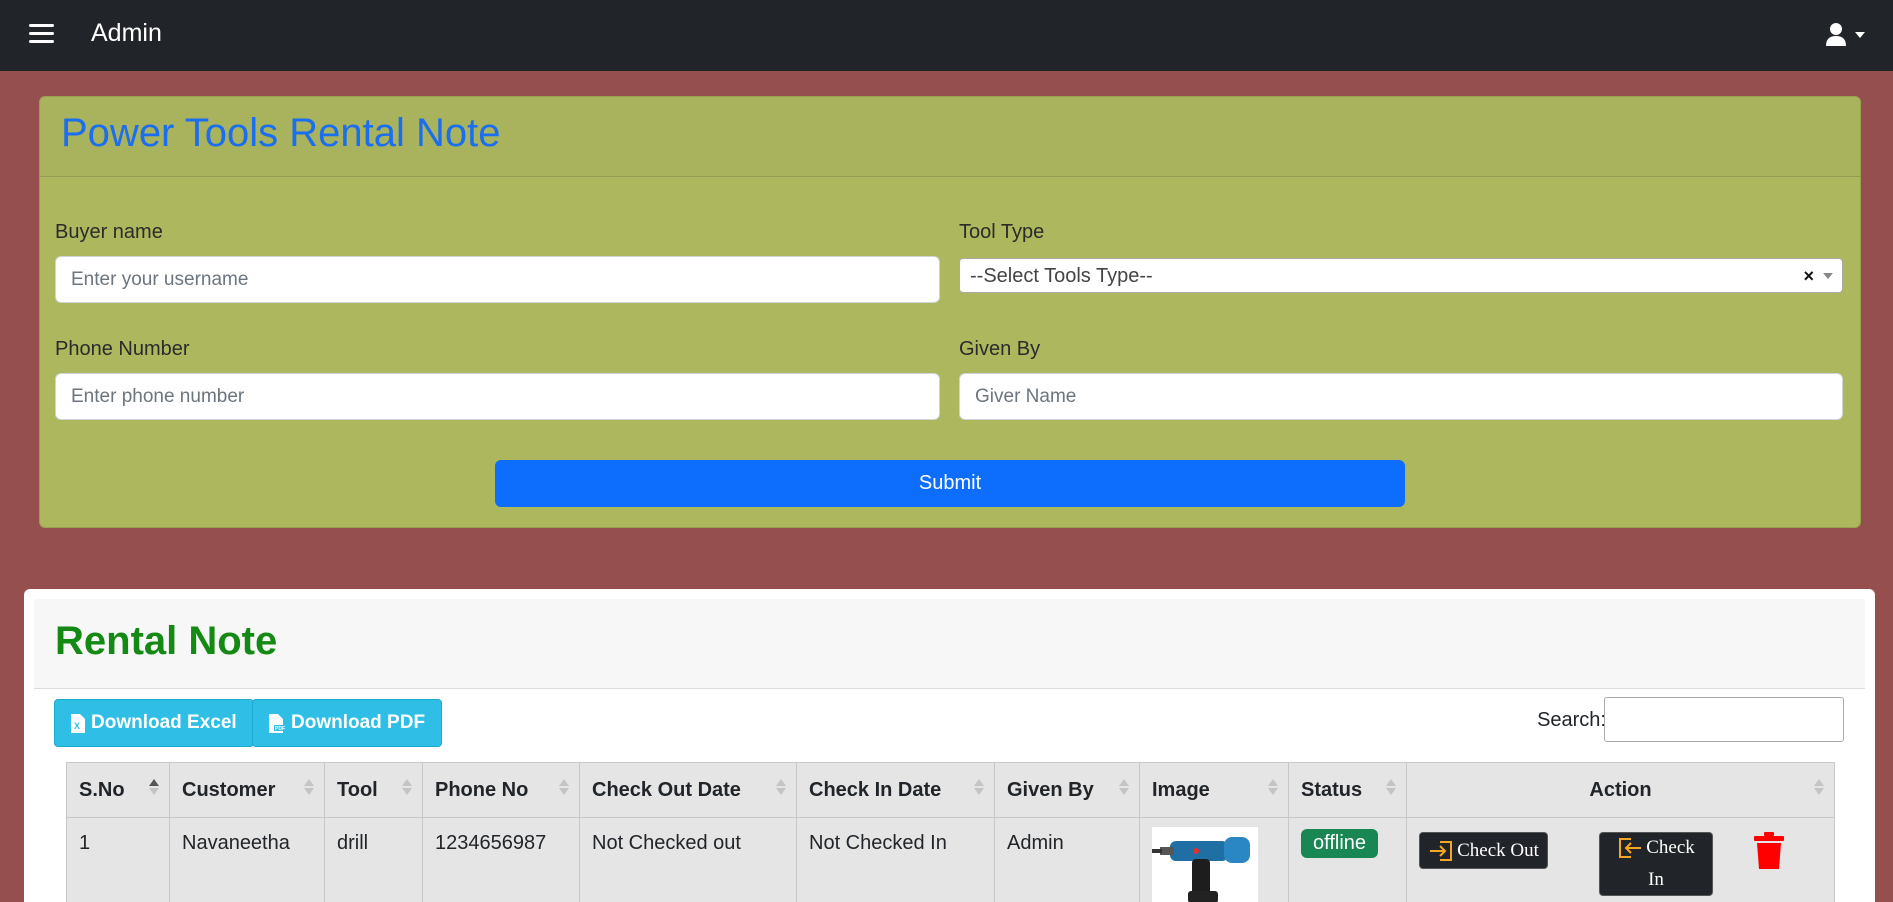 The width and height of the screenshot is (1893, 902). Describe the element at coordinates (1002, 232) in the screenshot. I see `tool-type-label: Tool Type` at that location.